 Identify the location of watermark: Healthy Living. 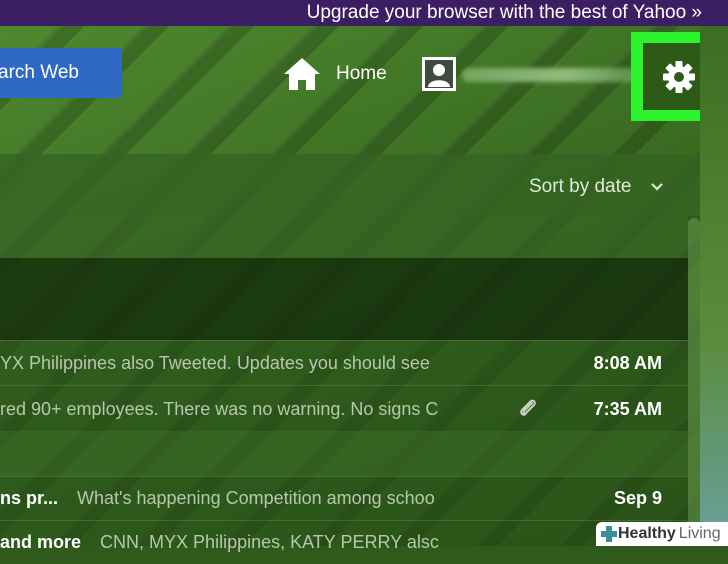
(662, 534).